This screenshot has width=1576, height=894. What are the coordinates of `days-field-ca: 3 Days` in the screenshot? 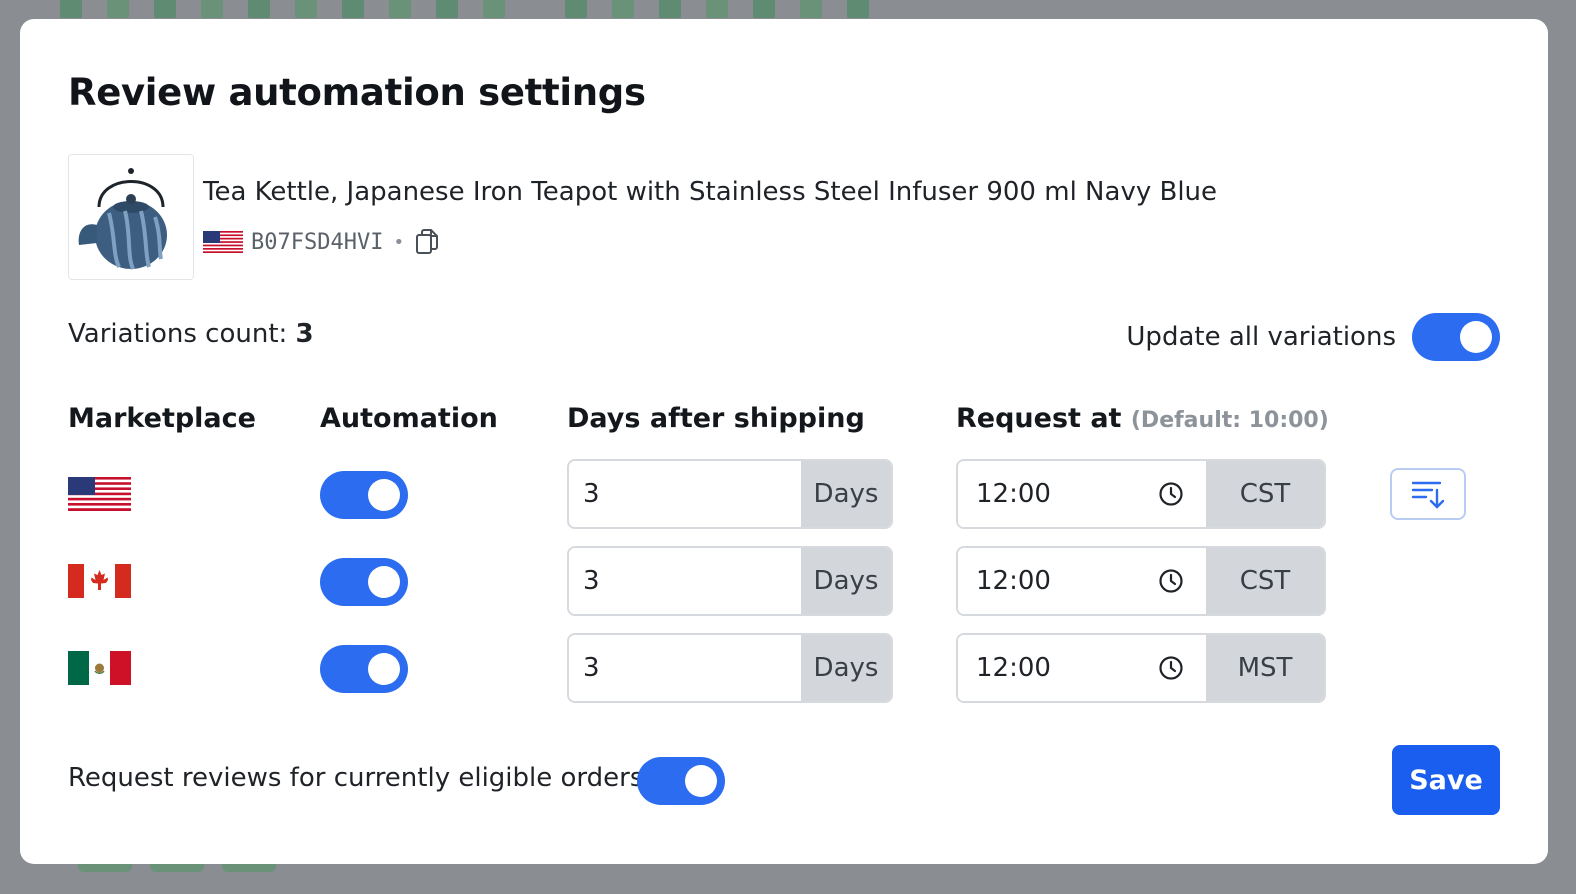 It's located at (730, 581).